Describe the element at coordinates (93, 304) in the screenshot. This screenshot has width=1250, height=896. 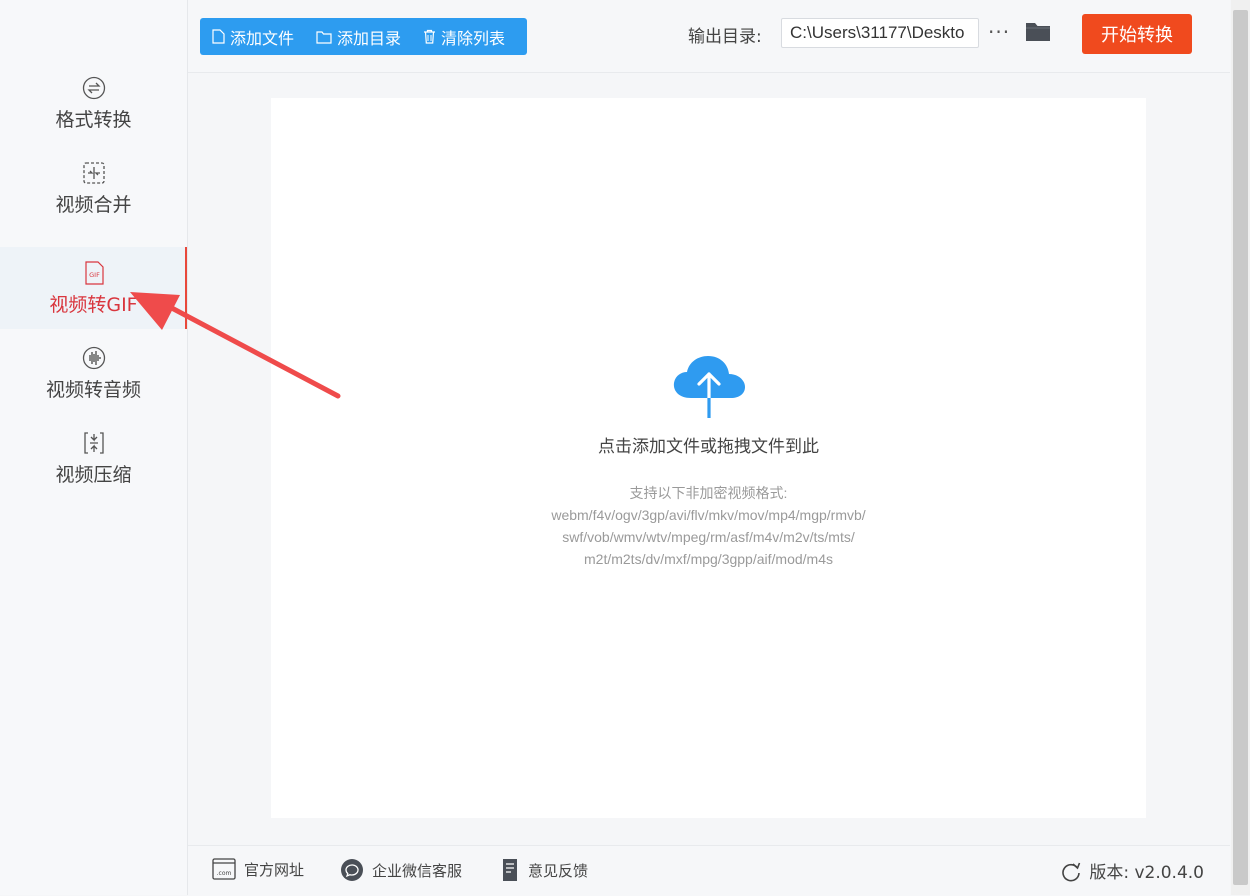
I see `sidebar-item-label: 视频转GIF` at that location.